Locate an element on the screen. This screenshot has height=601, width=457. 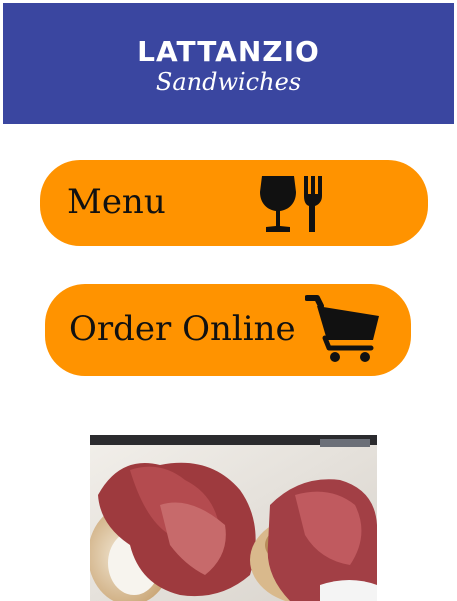
brand-tagline: Sandwiches is located at coordinates (228, 82).